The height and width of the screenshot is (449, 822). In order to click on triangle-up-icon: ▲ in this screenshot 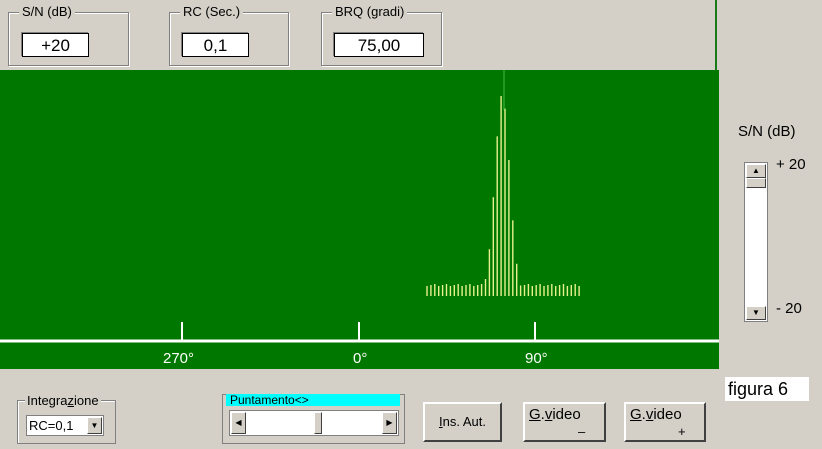, I will do `click(756, 170)`.